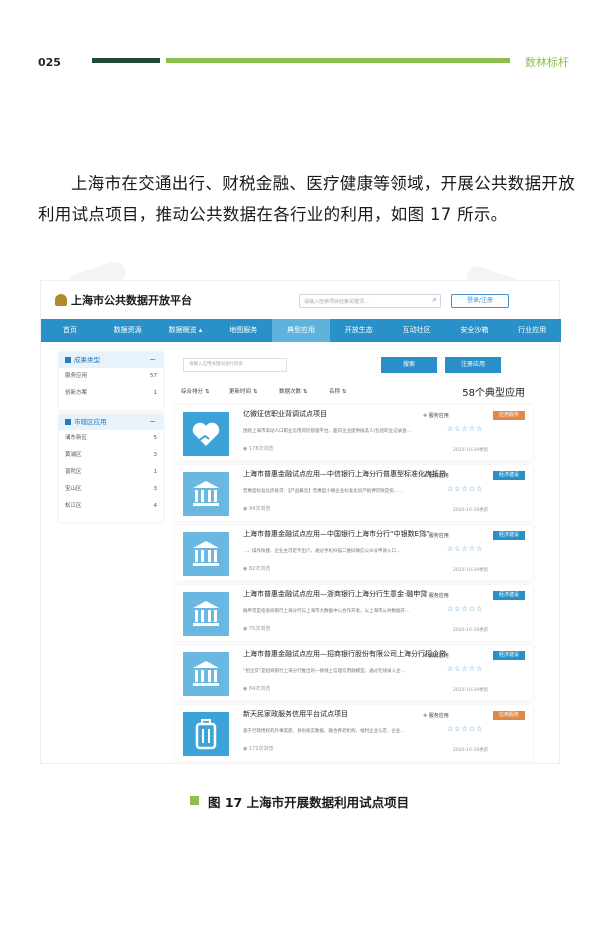  Describe the element at coordinates (243, 330) in the screenshot. I see `nav-item-map-service: 地图服务` at that location.